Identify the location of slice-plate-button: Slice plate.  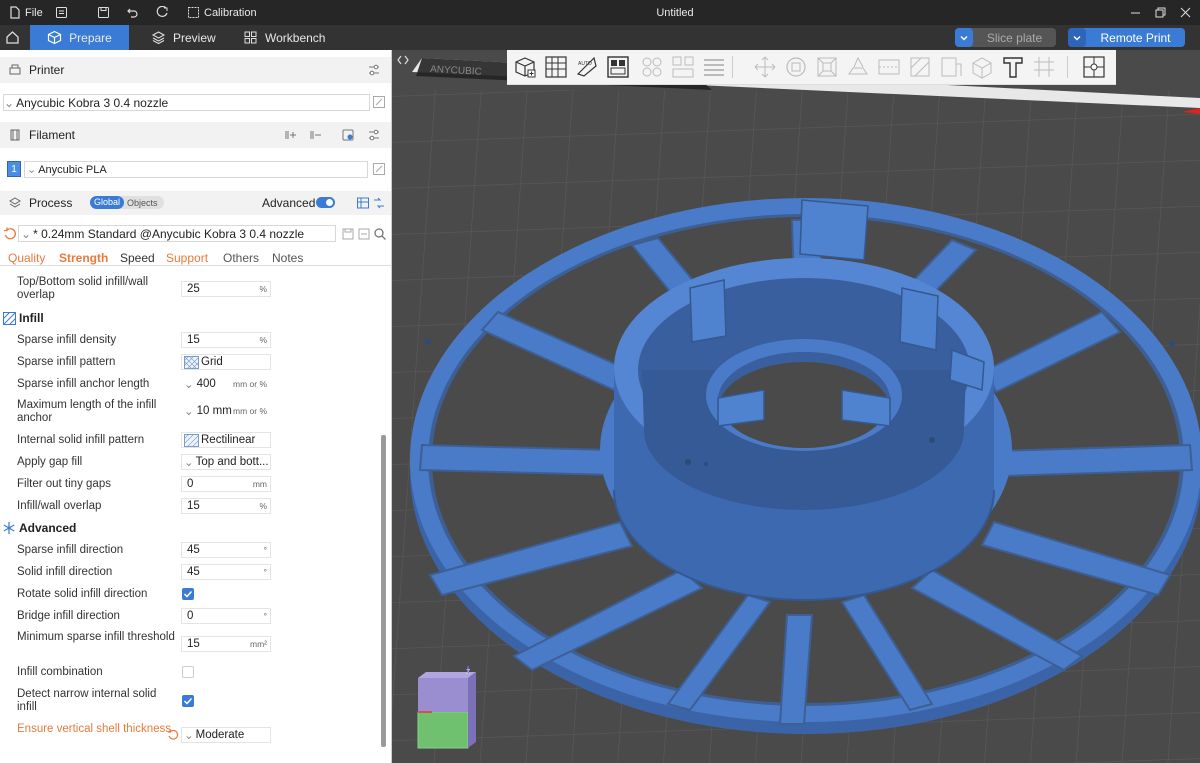
(1005, 37).